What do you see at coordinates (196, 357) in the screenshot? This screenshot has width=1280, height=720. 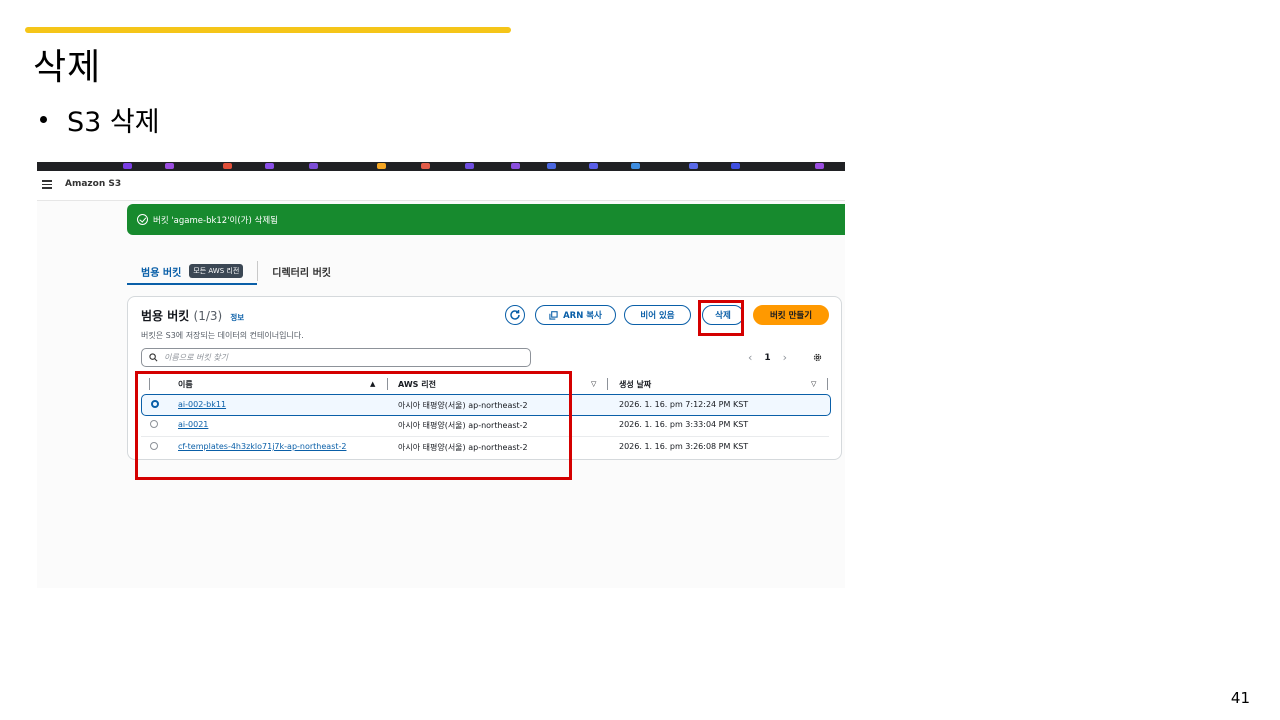 I see `search-placeholder: 이름으로 버킷 찾기` at bounding box center [196, 357].